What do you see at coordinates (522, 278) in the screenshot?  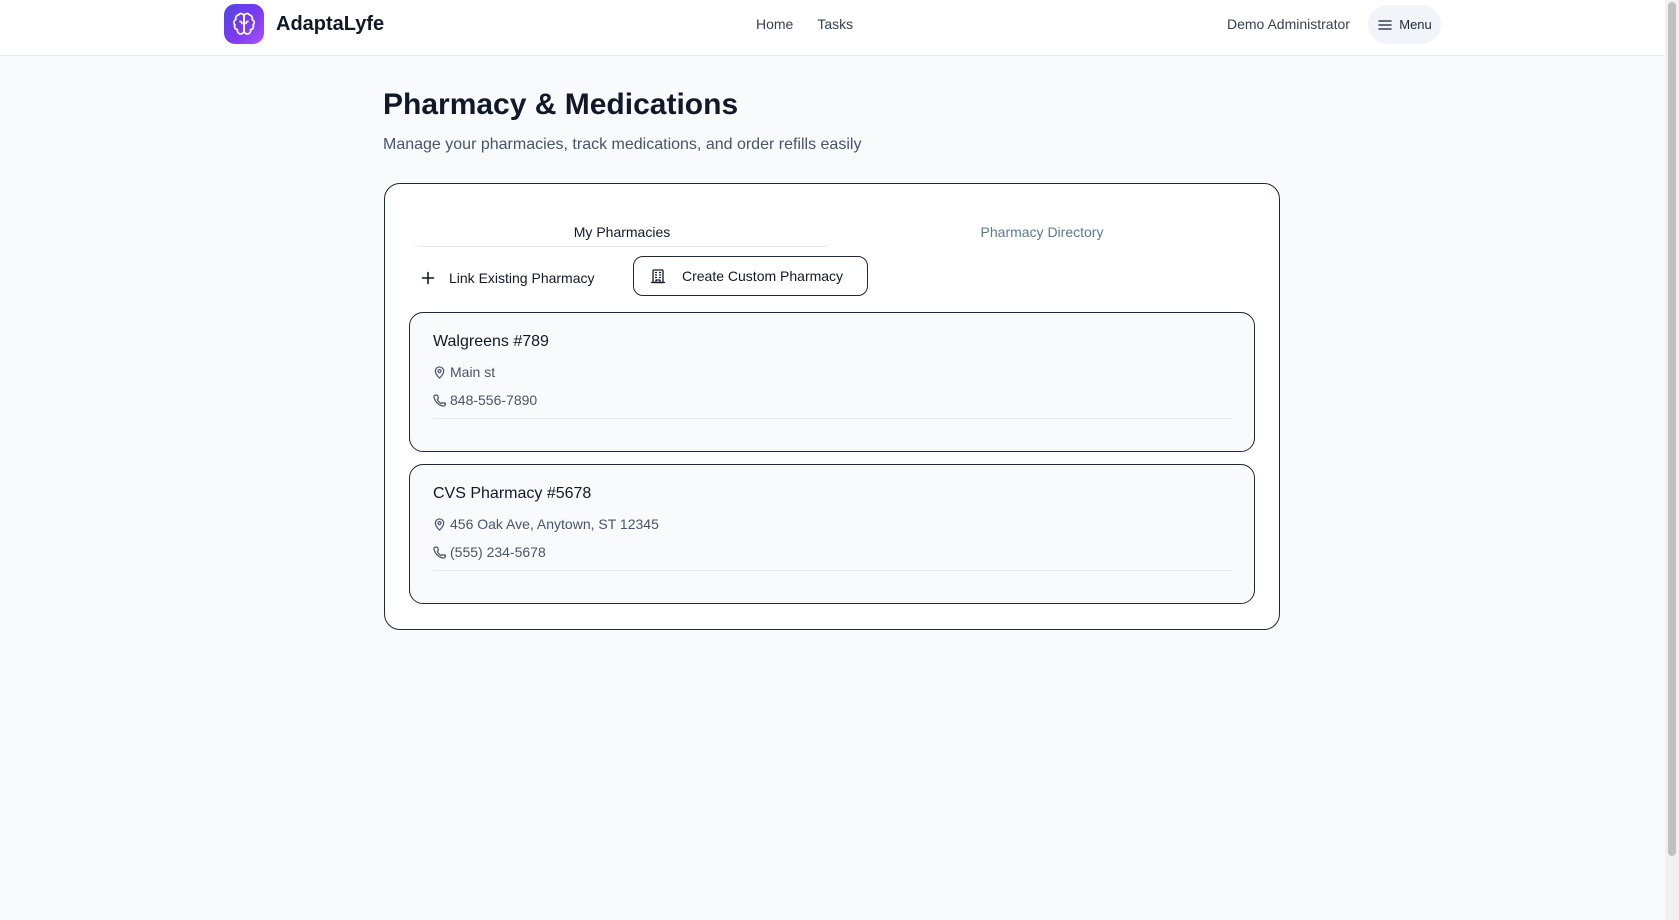 I see `link-existing-pharmacy-label: Link Existing Pharmacy` at bounding box center [522, 278].